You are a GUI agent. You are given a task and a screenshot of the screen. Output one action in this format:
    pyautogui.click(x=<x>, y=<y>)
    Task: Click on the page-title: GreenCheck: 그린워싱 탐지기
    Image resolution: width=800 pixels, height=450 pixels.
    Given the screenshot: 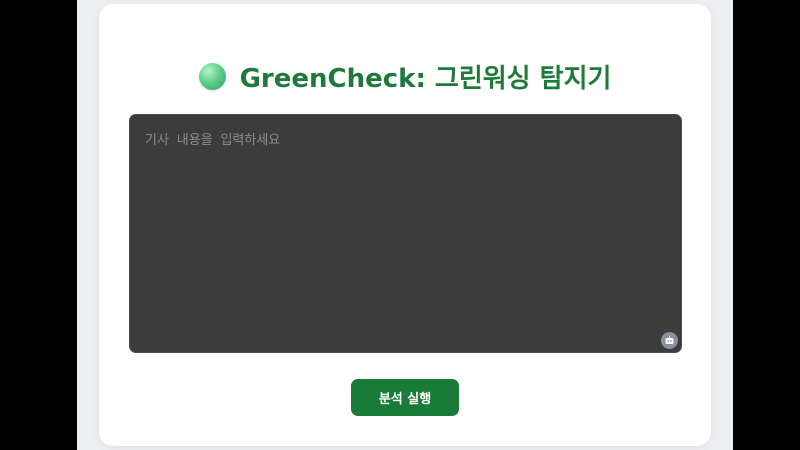 What is the action you would take?
    pyautogui.click(x=425, y=78)
    